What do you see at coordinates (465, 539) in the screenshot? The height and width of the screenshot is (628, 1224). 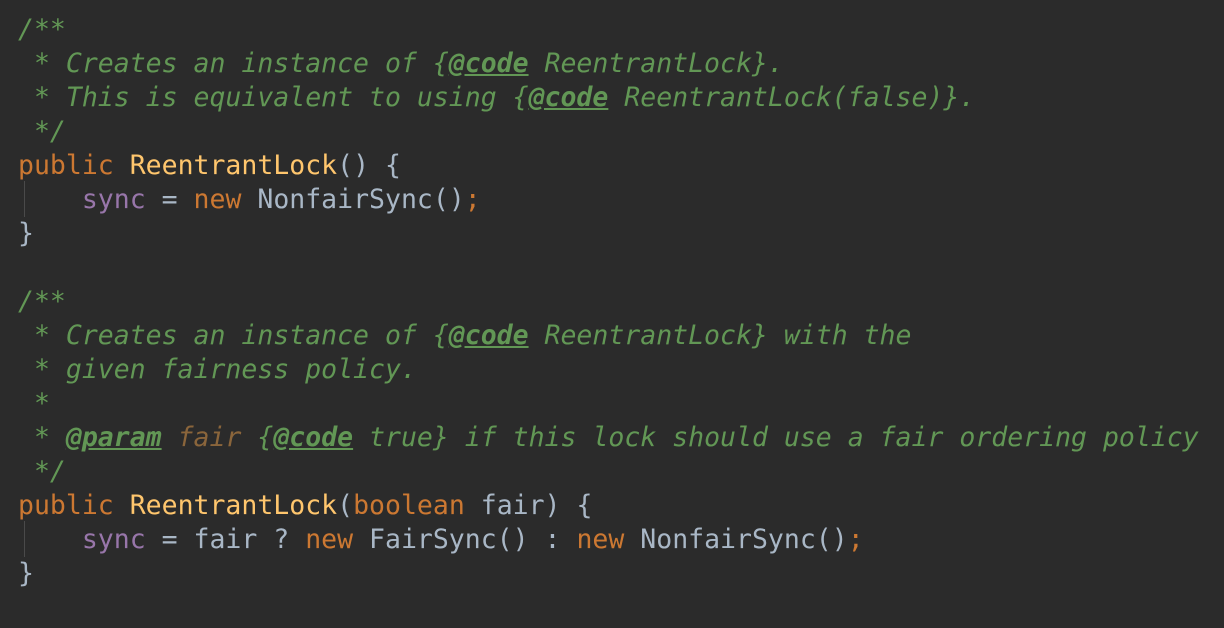 I see `constructor-call: FairSync() :` at bounding box center [465, 539].